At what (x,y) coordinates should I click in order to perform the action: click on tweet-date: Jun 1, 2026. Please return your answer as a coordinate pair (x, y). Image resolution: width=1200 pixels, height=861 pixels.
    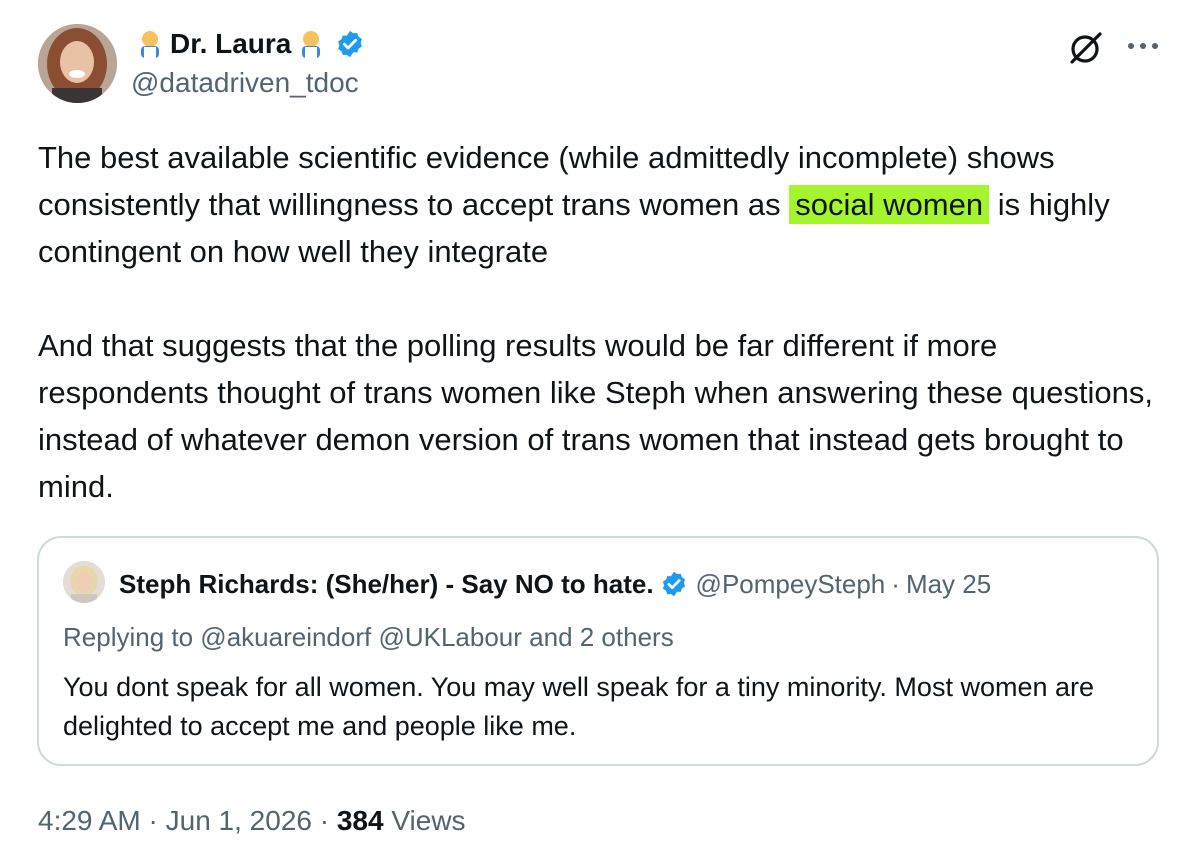
    Looking at the image, I should click on (239, 820).